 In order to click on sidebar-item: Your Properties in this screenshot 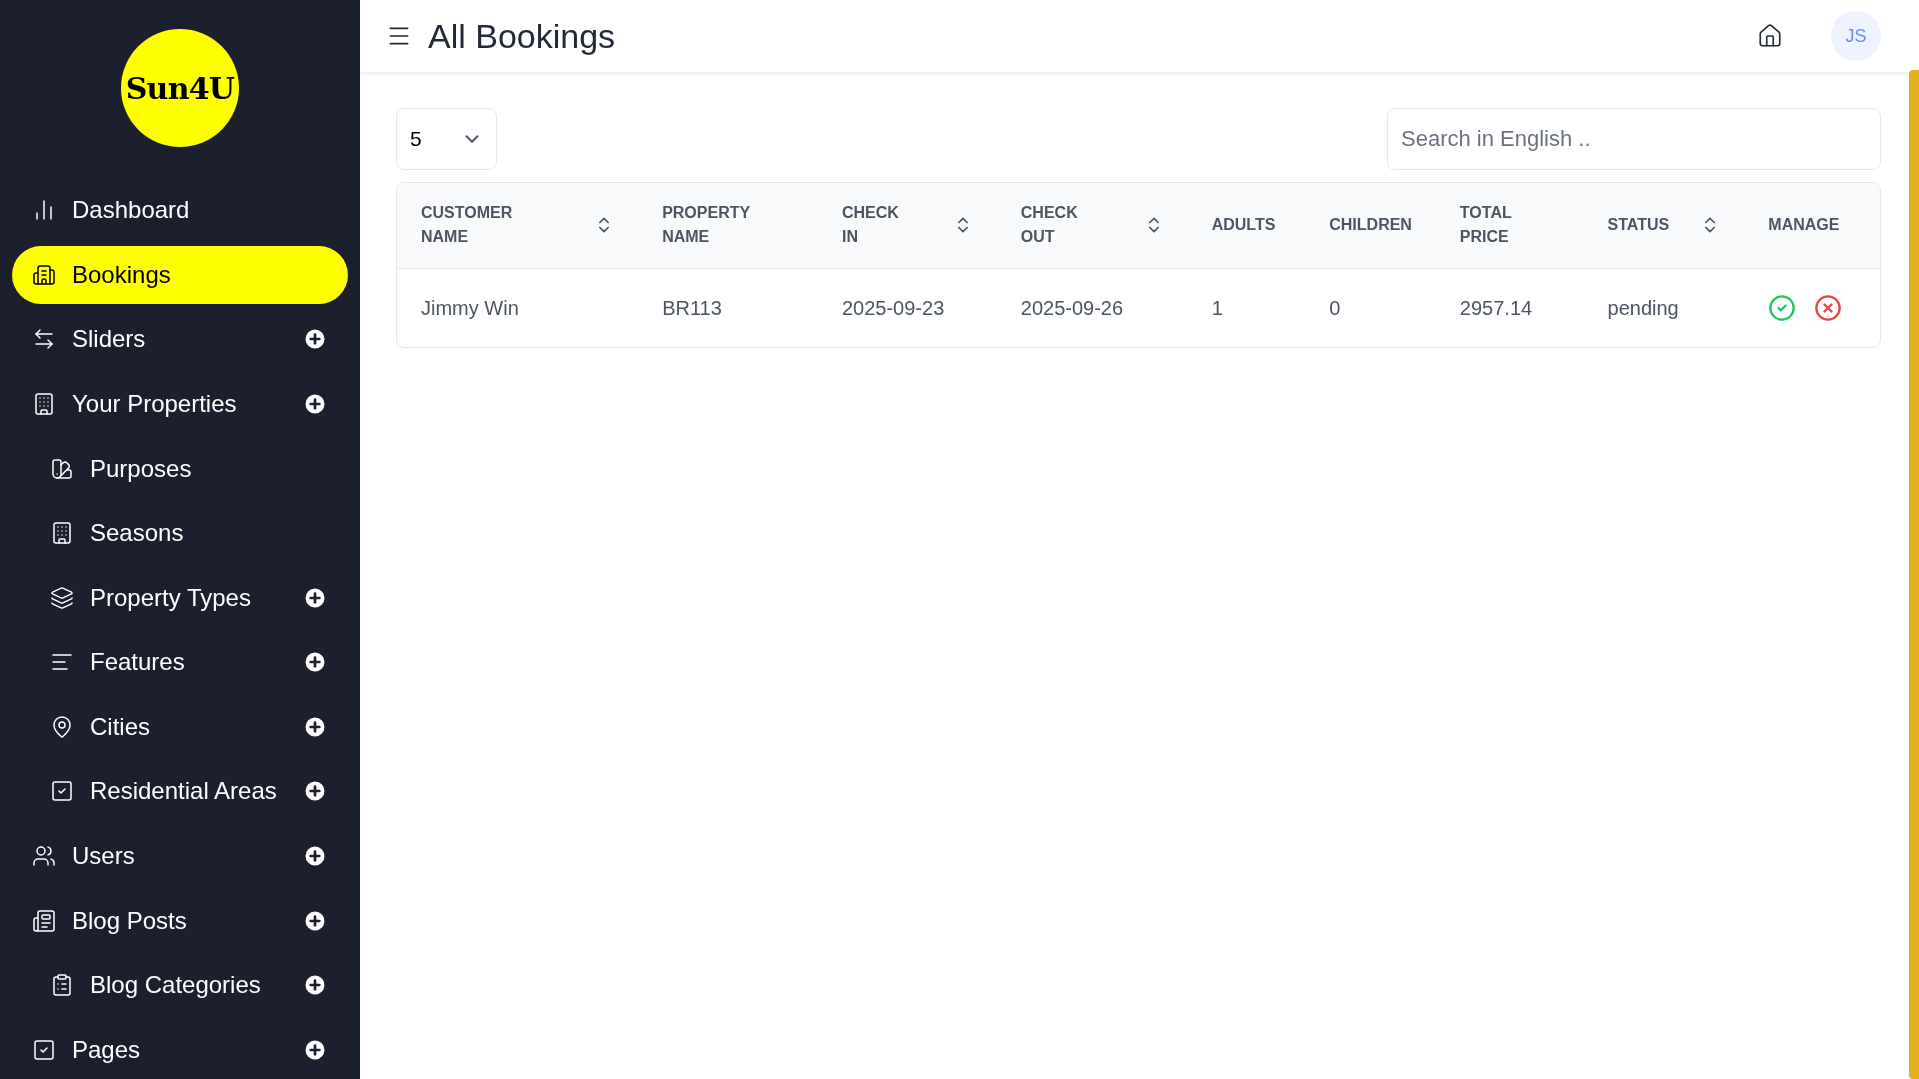, I will do `click(180, 404)`.